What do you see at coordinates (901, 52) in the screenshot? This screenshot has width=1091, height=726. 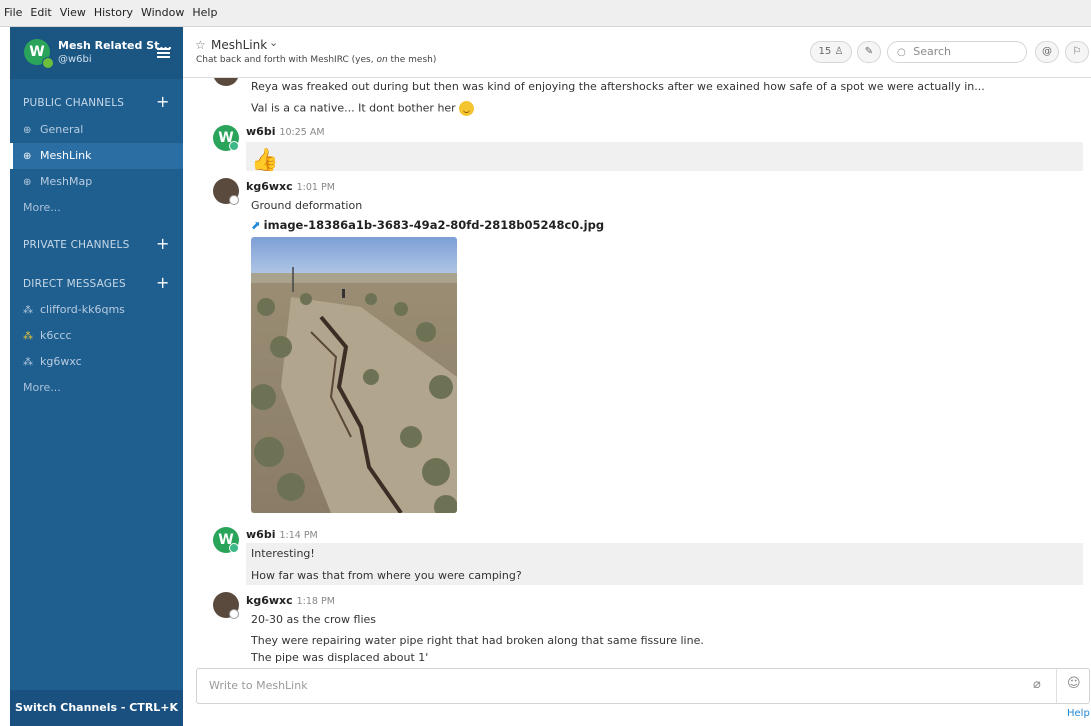 I see `search-icon: ○` at bounding box center [901, 52].